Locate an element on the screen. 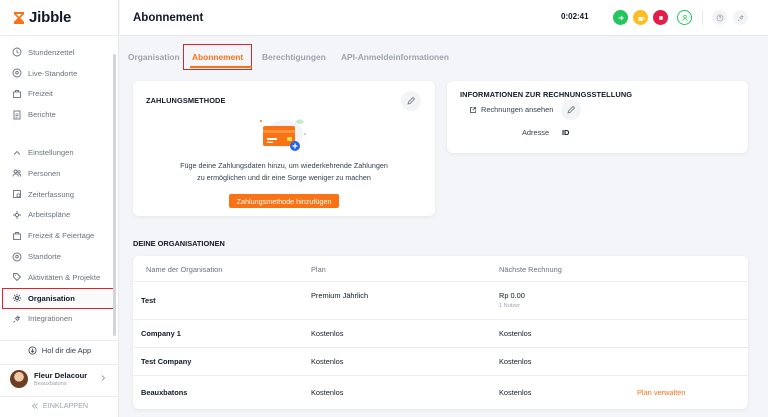 Image resolution: width=768 pixels, height=417 pixels. holiday-icon is located at coordinates (17, 235).